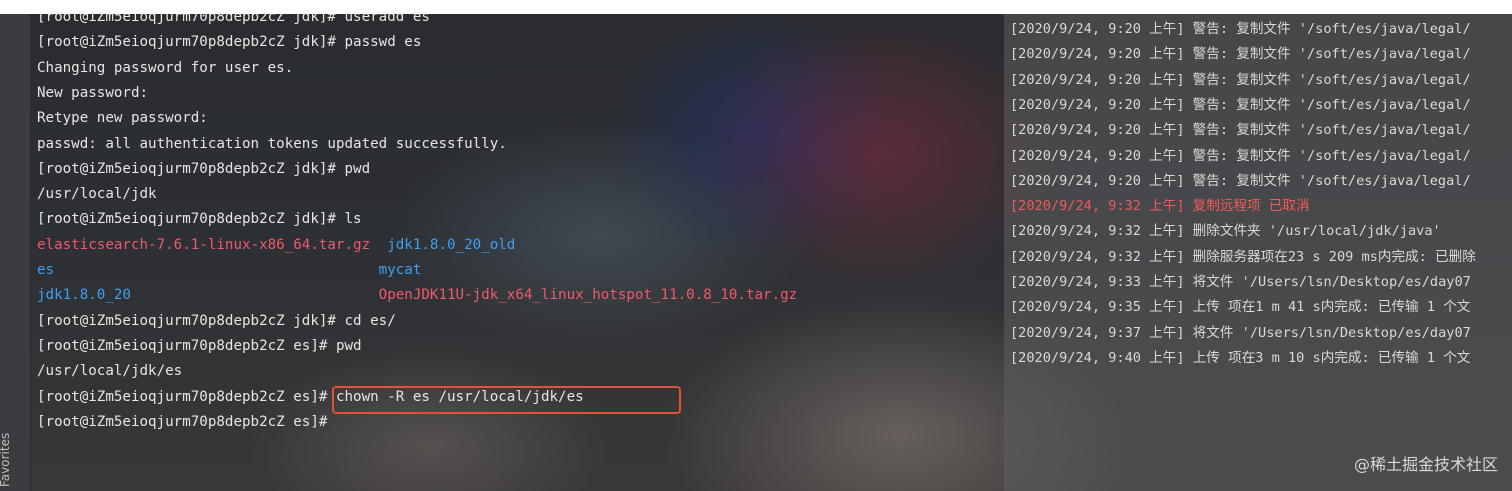 The image size is (1512, 491). I want to click on terminal-line: es mycat, so click(229, 270).